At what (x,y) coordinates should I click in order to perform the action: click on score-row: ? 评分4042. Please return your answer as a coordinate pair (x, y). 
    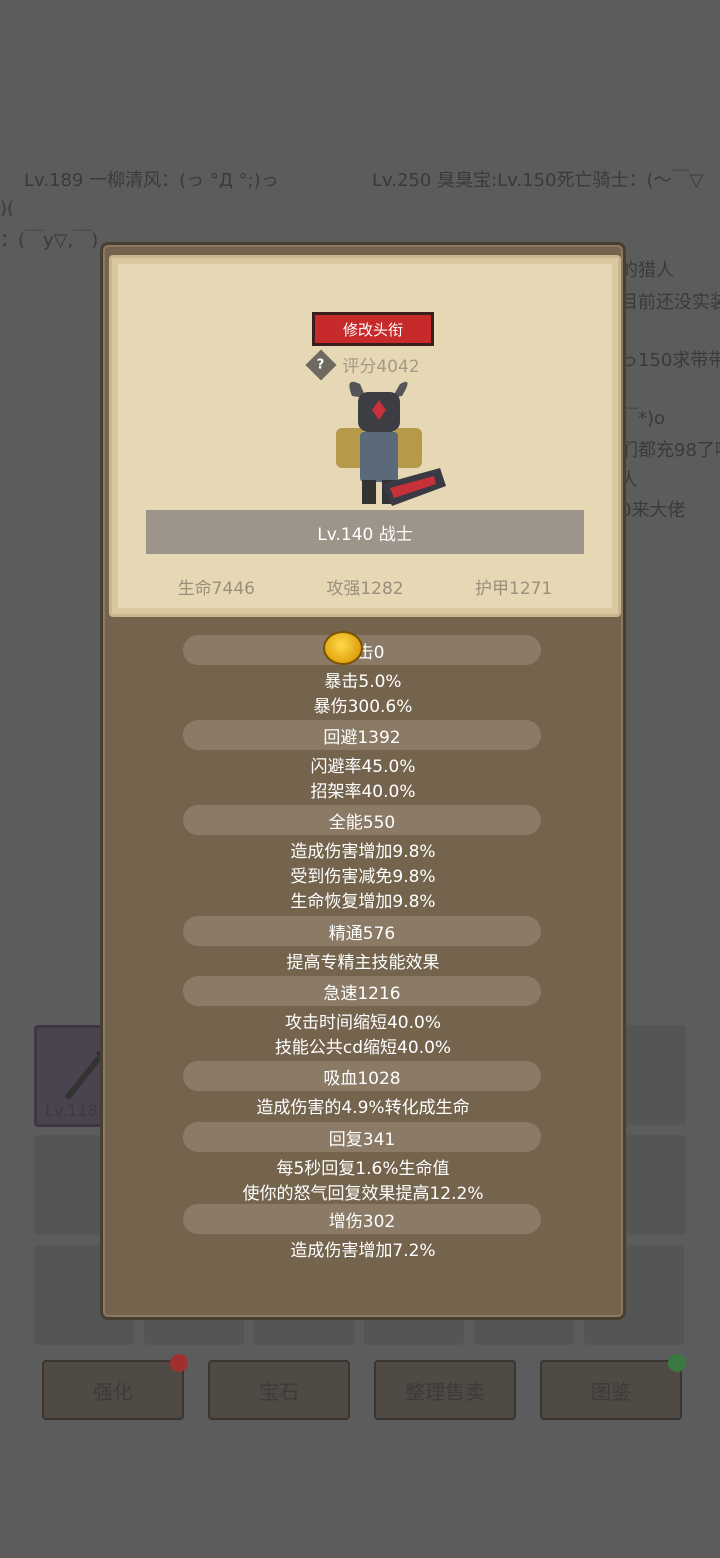
    Looking at the image, I should click on (365, 364).